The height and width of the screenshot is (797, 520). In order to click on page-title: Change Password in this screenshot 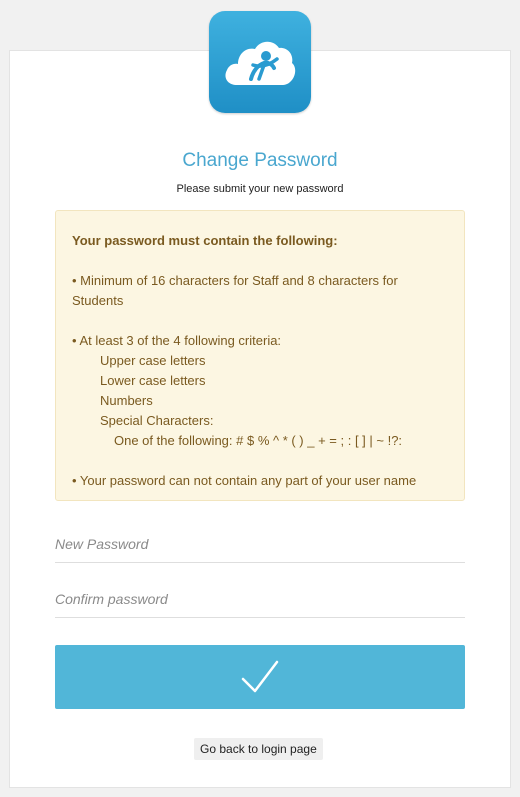, I will do `click(260, 160)`.